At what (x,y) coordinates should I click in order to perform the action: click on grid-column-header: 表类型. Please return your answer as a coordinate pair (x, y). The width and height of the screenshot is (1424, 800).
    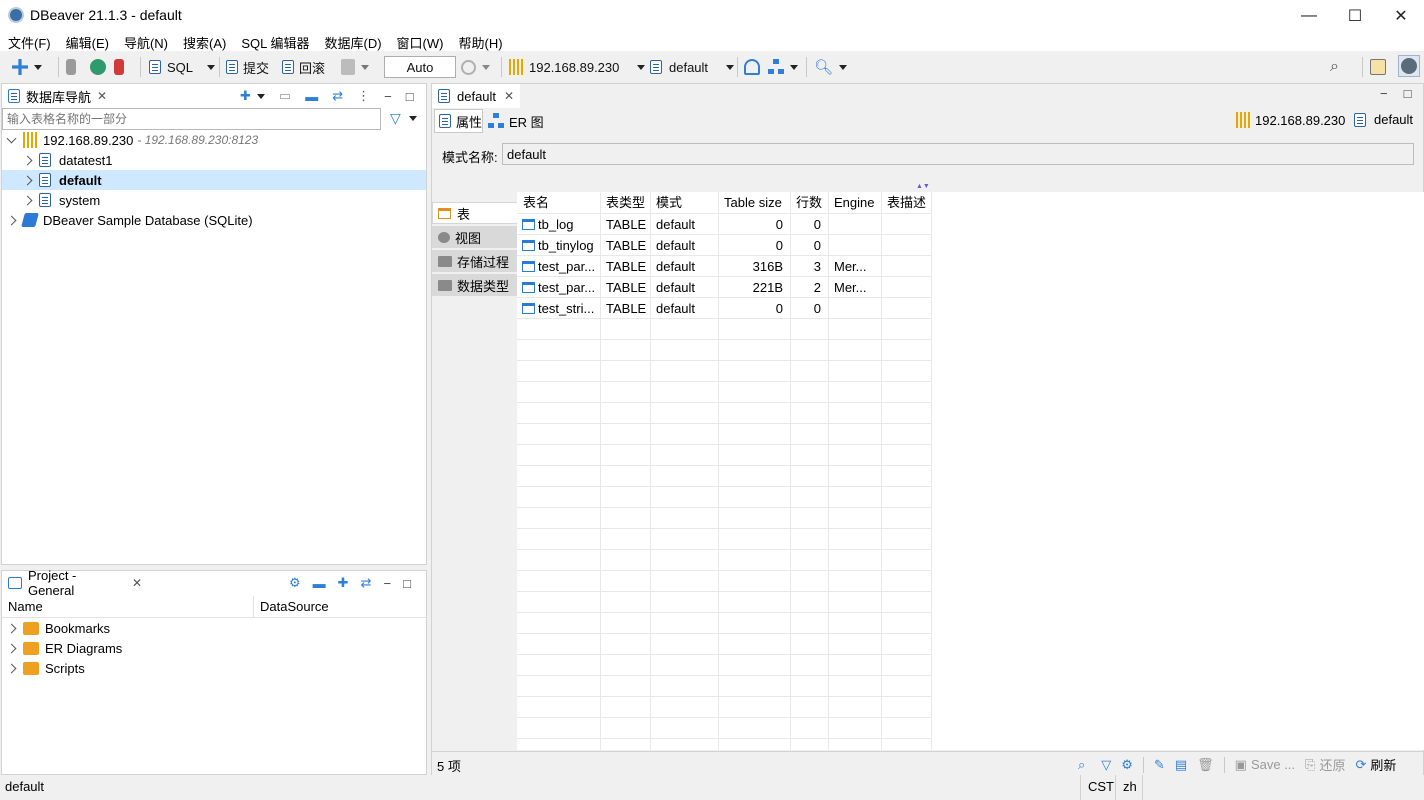
    Looking at the image, I should click on (625, 203).